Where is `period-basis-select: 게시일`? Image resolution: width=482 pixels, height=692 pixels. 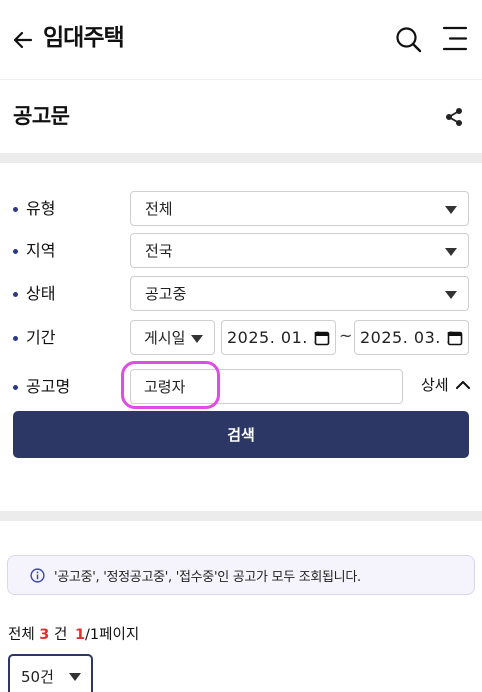 period-basis-select: 게시일 is located at coordinates (172, 337).